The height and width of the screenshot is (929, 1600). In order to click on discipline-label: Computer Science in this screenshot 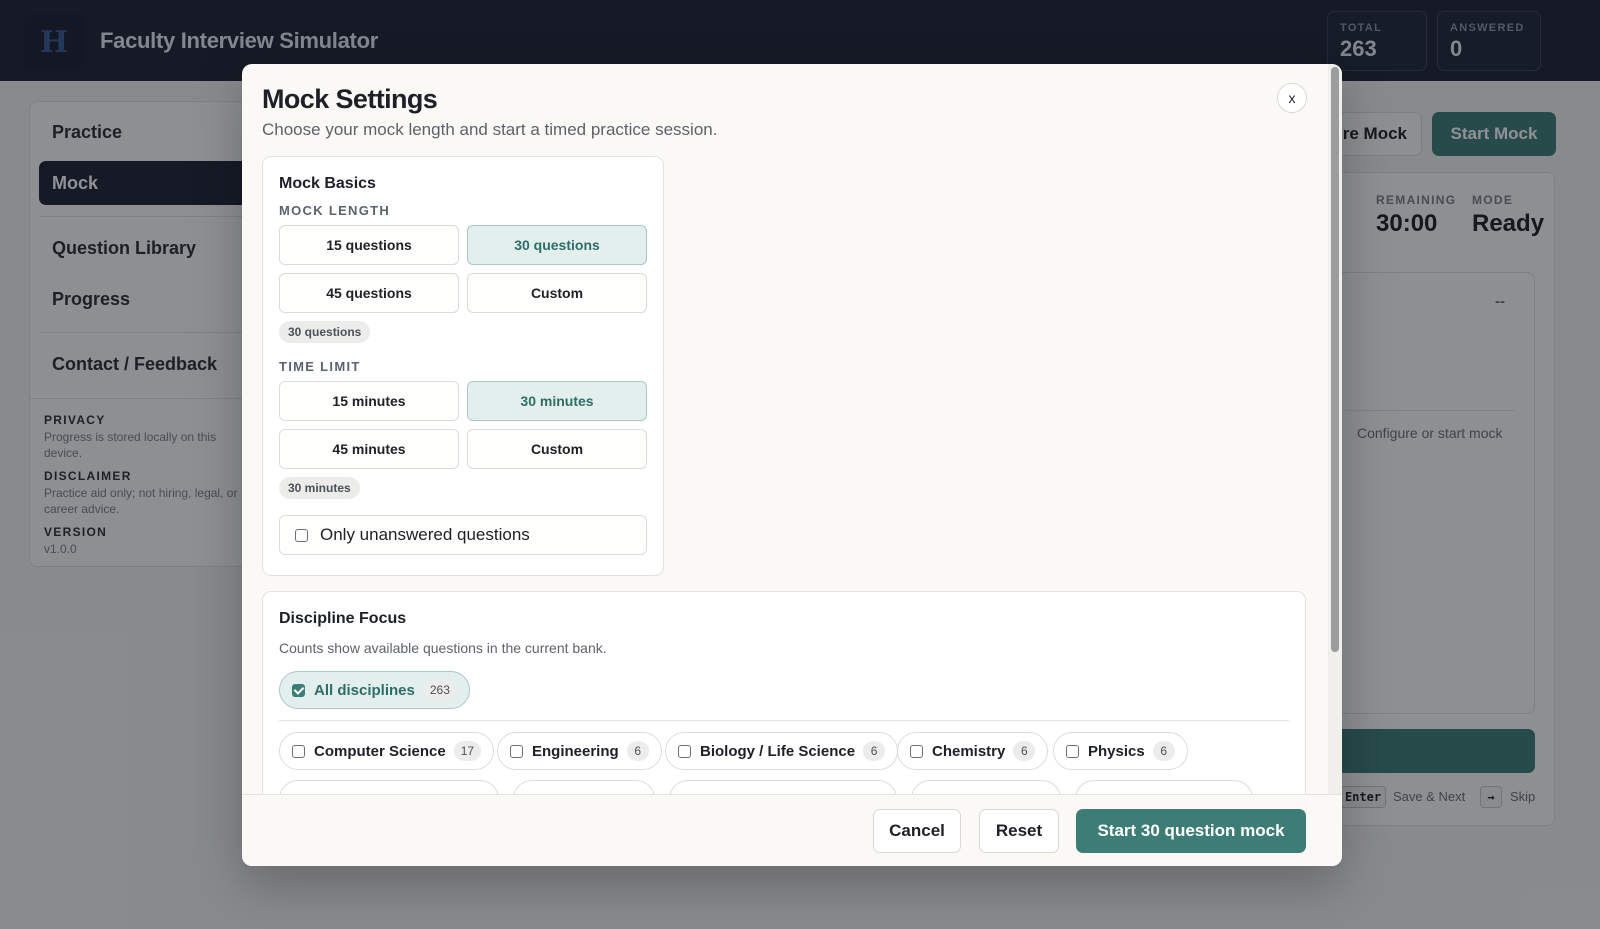, I will do `click(380, 751)`.